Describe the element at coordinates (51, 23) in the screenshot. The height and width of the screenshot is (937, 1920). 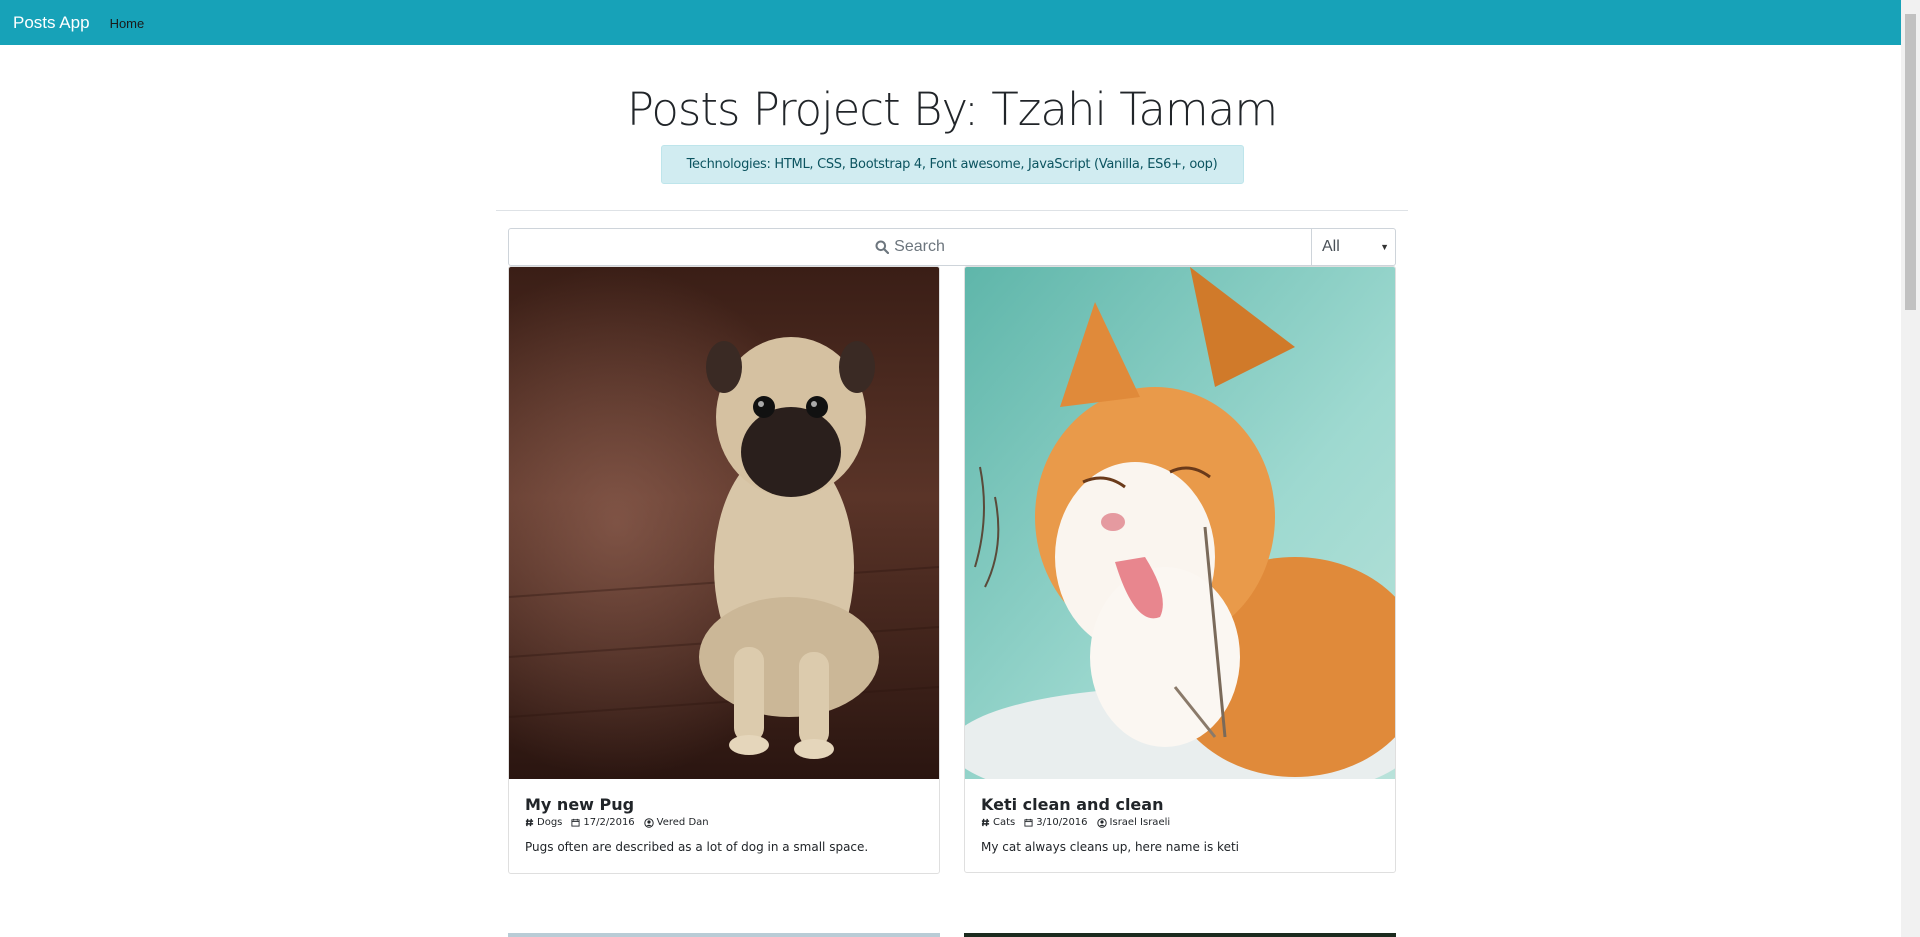
I see `navbar-brand: Posts App` at that location.